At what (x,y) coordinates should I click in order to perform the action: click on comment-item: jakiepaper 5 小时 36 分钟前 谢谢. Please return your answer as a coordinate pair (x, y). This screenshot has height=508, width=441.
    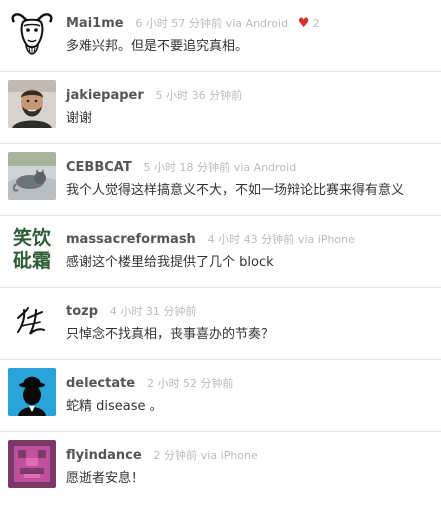
    Looking at the image, I should click on (220, 108).